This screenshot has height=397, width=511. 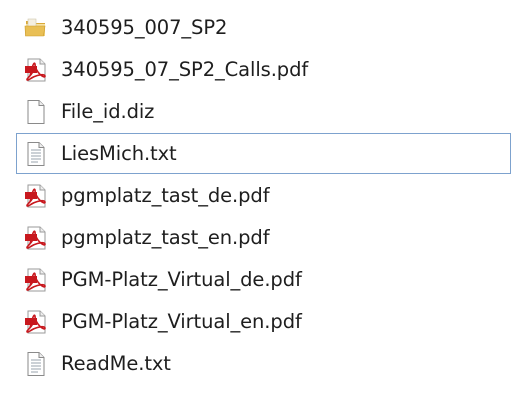 What do you see at coordinates (116, 363) in the screenshot?
I see `file-name-label: ReadMe.txt` at bounding box center [116, 363].